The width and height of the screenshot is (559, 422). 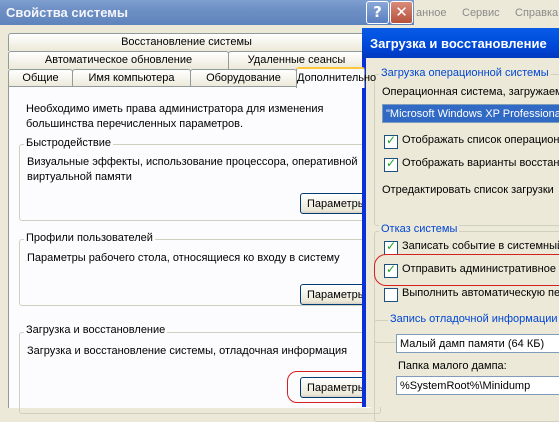 I want to click on profiles-group-title: Профили пользователей, so click(x=89, y=238).